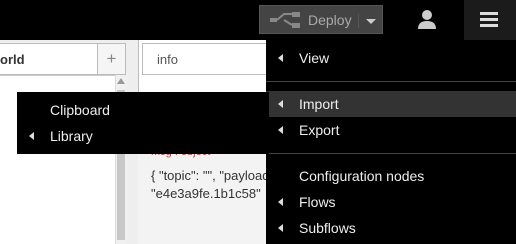 The width and height of the screenshot is (516, 244). What do you see at coordinates (285, 20) in the screenshot?
I see `deploy-icon` at bounding box center [285, 20].